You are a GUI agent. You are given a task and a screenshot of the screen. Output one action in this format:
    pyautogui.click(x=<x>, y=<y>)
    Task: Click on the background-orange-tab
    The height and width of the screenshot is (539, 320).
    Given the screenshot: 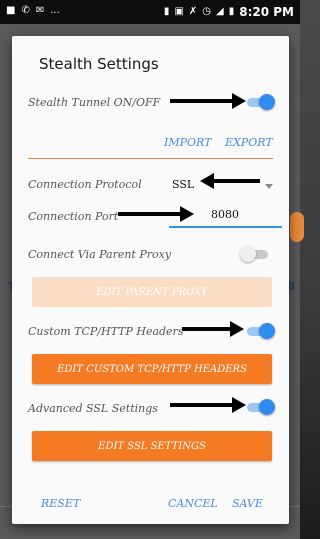 What is the action you would take?
    pyautogui.click(x=297, y=227)
    